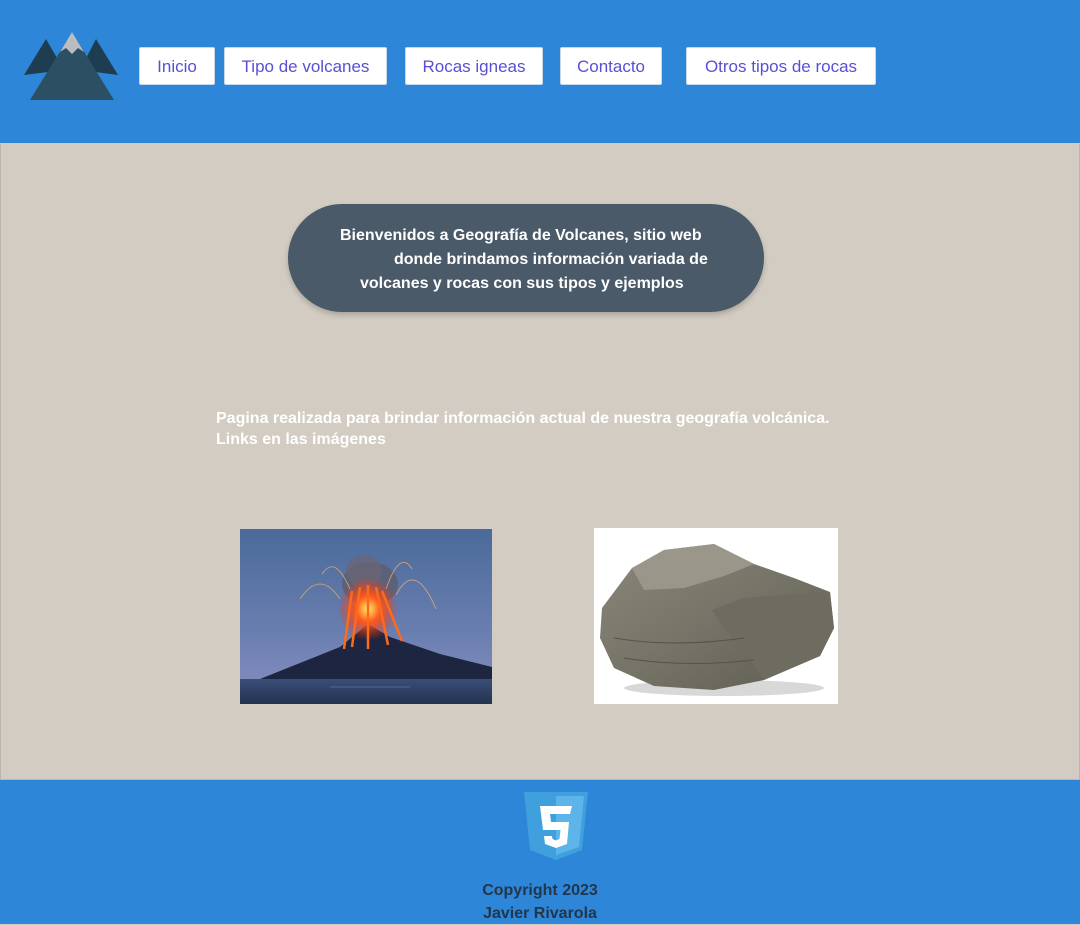 Image resolution: width=1080 pixels, height=925 pixels. What do you see at coordinates (540, 890) in the screenshot?
I see `copyright-year: Copyright 2023` at bounding box center [540, 890].